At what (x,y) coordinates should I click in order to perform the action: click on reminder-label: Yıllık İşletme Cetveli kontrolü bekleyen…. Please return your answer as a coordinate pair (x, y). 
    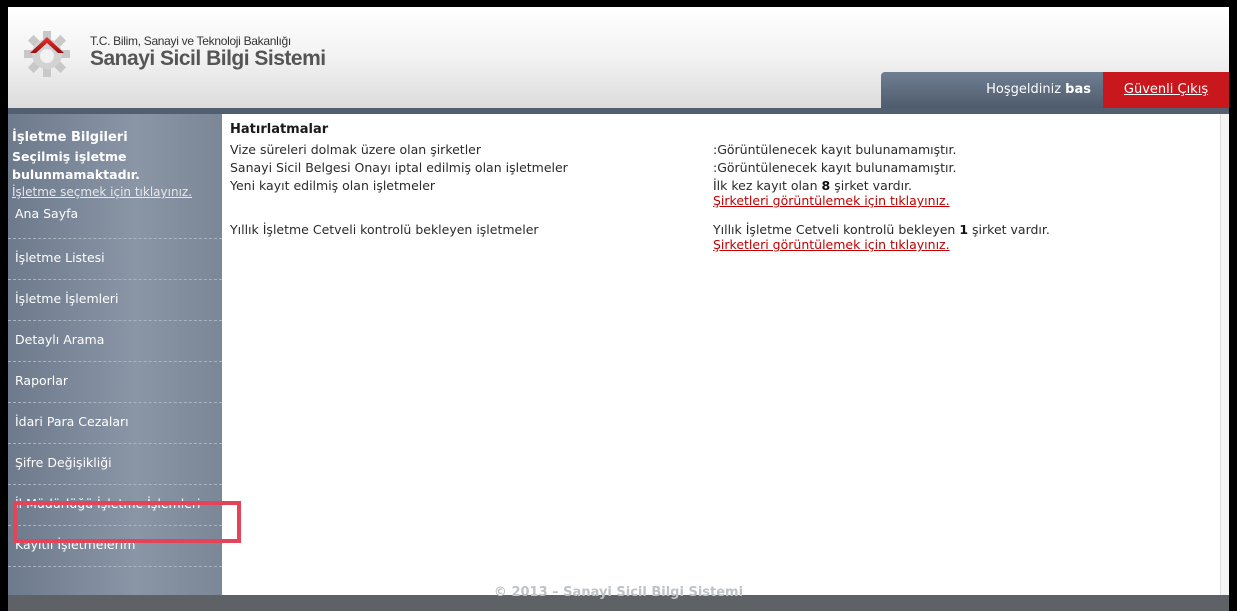
    Looking at the image, I should click on (384, 229).